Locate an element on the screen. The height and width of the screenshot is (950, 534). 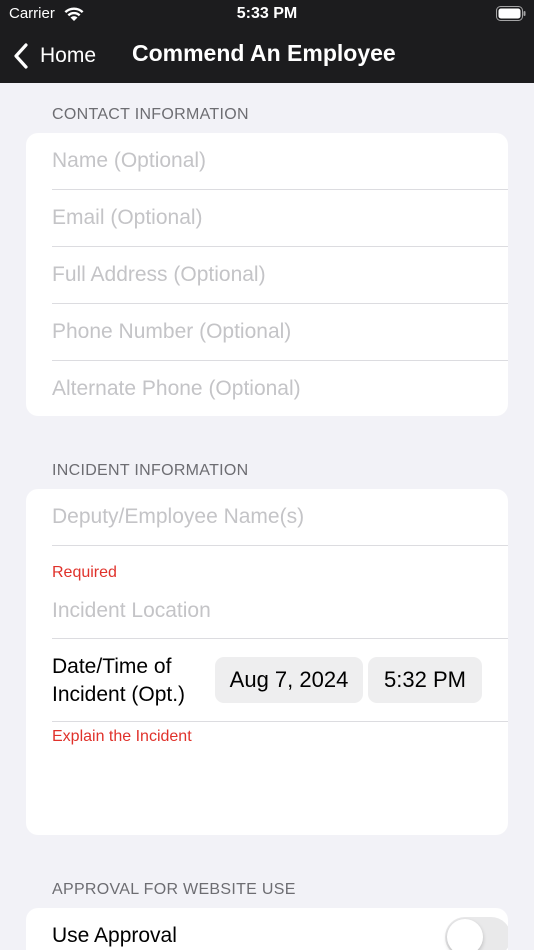
page-title: Commend An Employee is located at coordinates (264, 53).